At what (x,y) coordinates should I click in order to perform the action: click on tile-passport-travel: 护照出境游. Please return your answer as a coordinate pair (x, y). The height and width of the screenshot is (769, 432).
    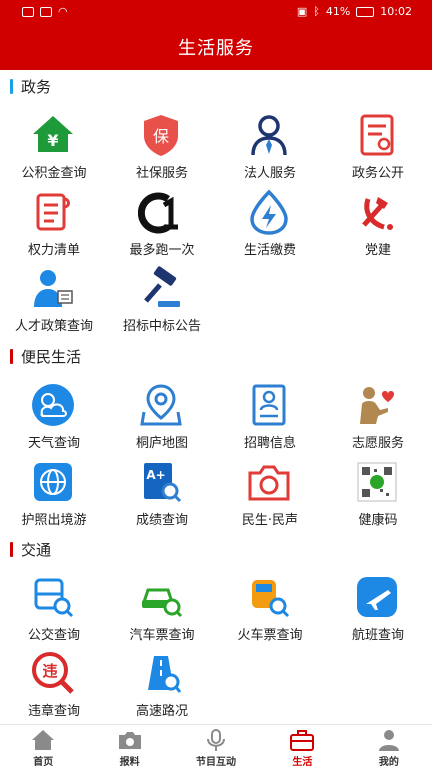
    Looking at the image, I should click on (54, 493).